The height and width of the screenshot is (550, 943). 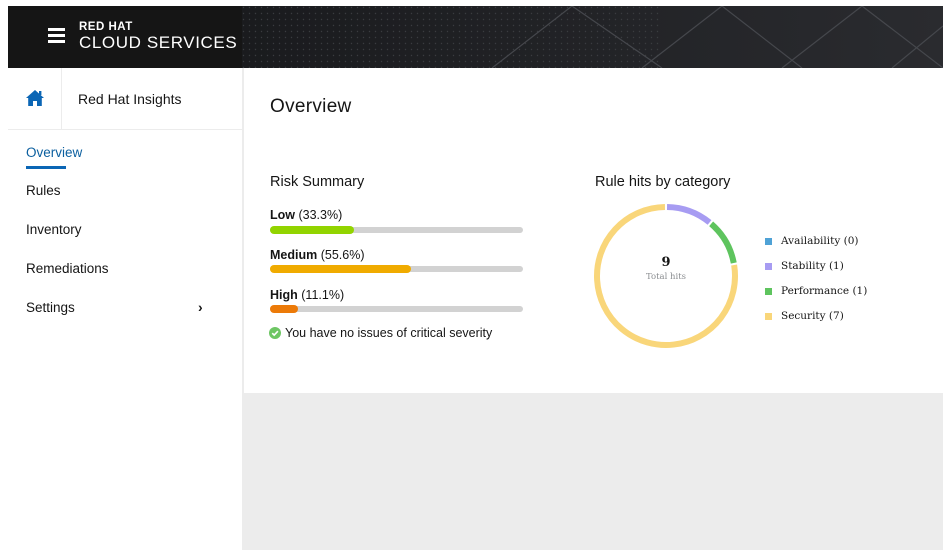 What do you see at coordinates (689, 214) in the screenshot?
I see `donut-slice-stability` at bounding box center [689, 214].